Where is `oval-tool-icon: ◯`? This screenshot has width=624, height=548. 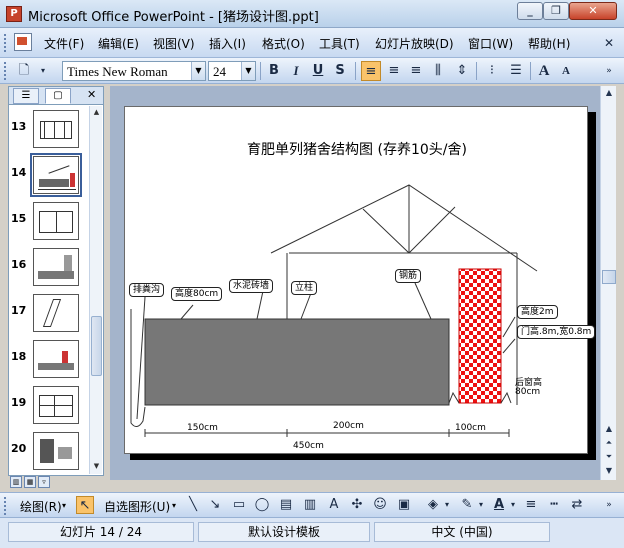
oval-tool-icon: ◯ is located at coordinates (262, 505).